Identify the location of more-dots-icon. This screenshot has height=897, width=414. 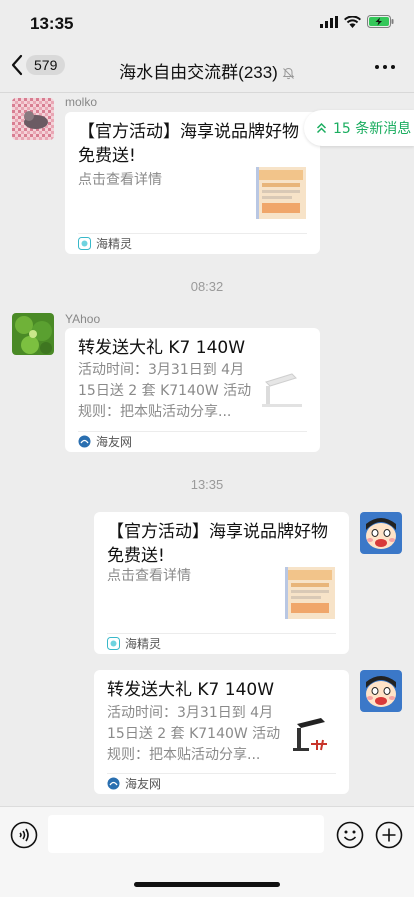
(385, 67).